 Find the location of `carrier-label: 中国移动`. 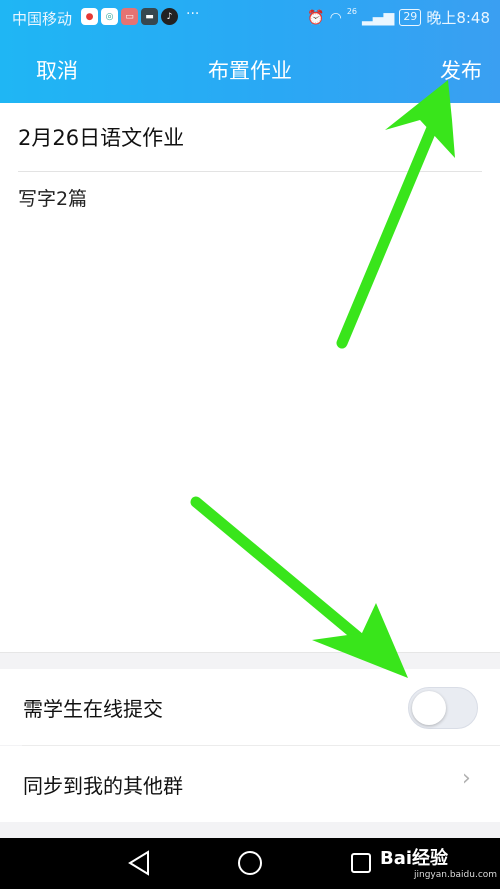

carrier-label: 中国移动 is located at coordinates (42, 19).